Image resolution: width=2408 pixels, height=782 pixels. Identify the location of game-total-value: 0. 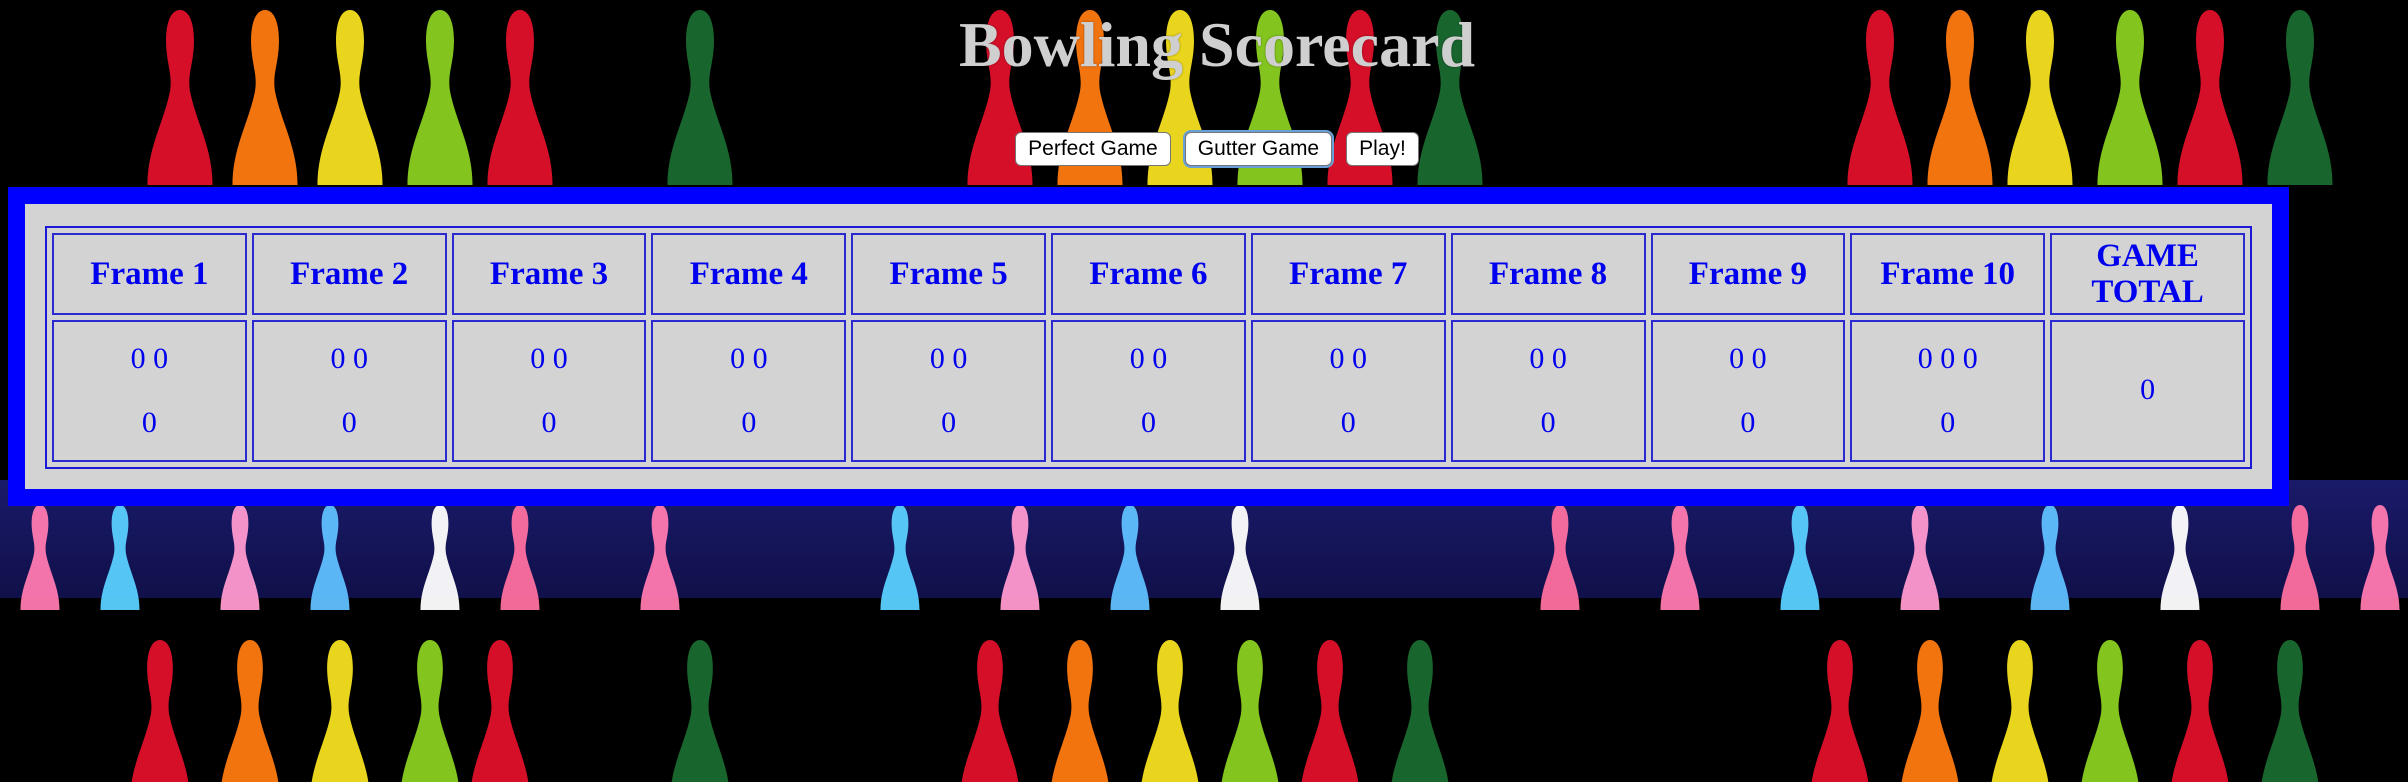
(2148, 389).